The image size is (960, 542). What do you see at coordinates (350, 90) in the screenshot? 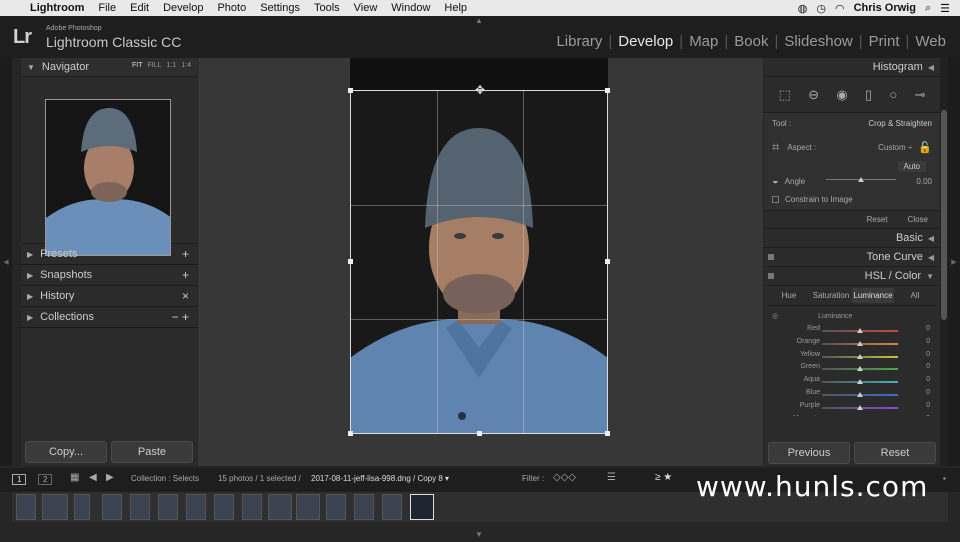
I see `crop-handle-top-left` at bounding box center [350, 90].